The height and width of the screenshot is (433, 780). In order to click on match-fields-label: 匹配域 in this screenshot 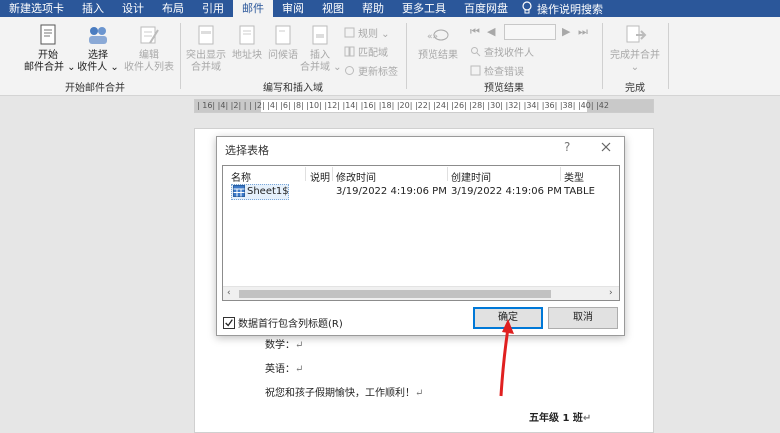, I will do `click(373, 53)`.